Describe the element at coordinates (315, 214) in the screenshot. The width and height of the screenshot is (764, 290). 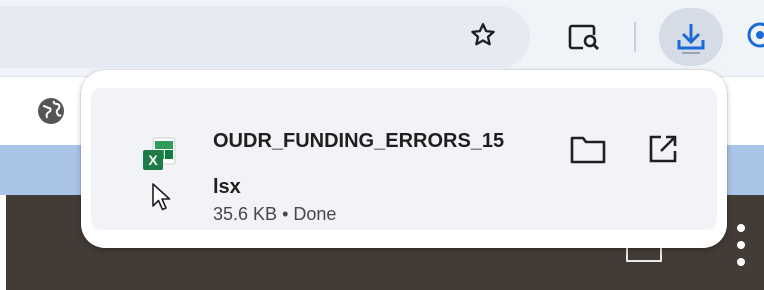
I see `download-state: Done` at that location.